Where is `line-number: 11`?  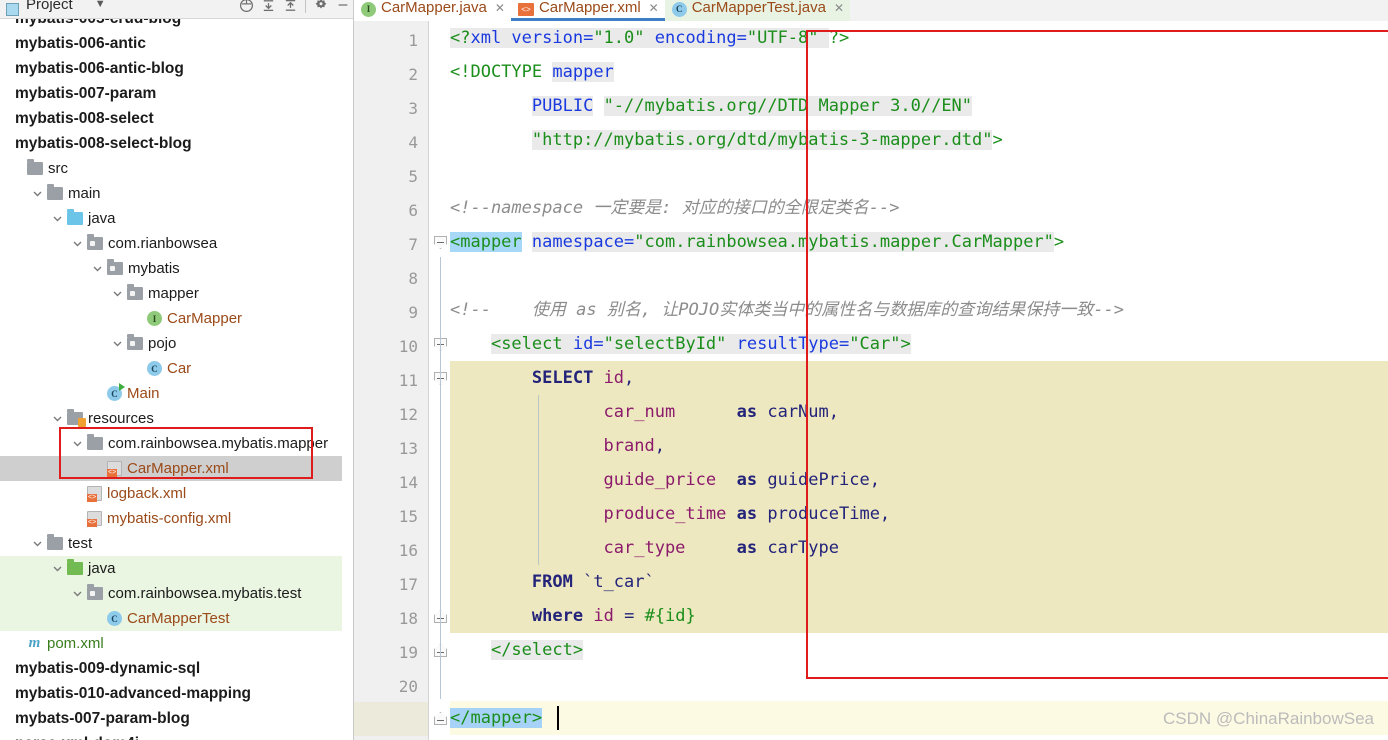
line-number: 11 is located at coordinates (408, 380).